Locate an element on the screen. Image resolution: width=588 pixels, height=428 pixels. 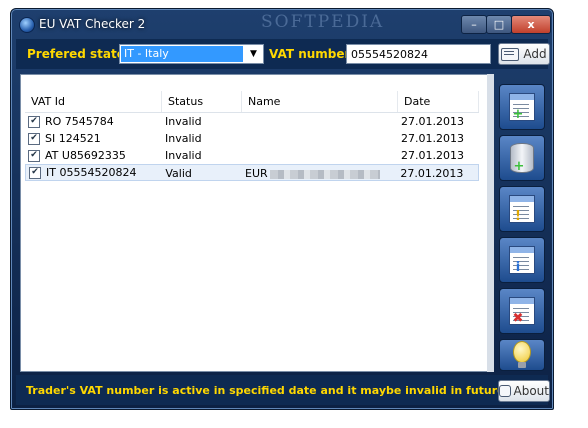
info-button: i is located at coordinates (522, 260).